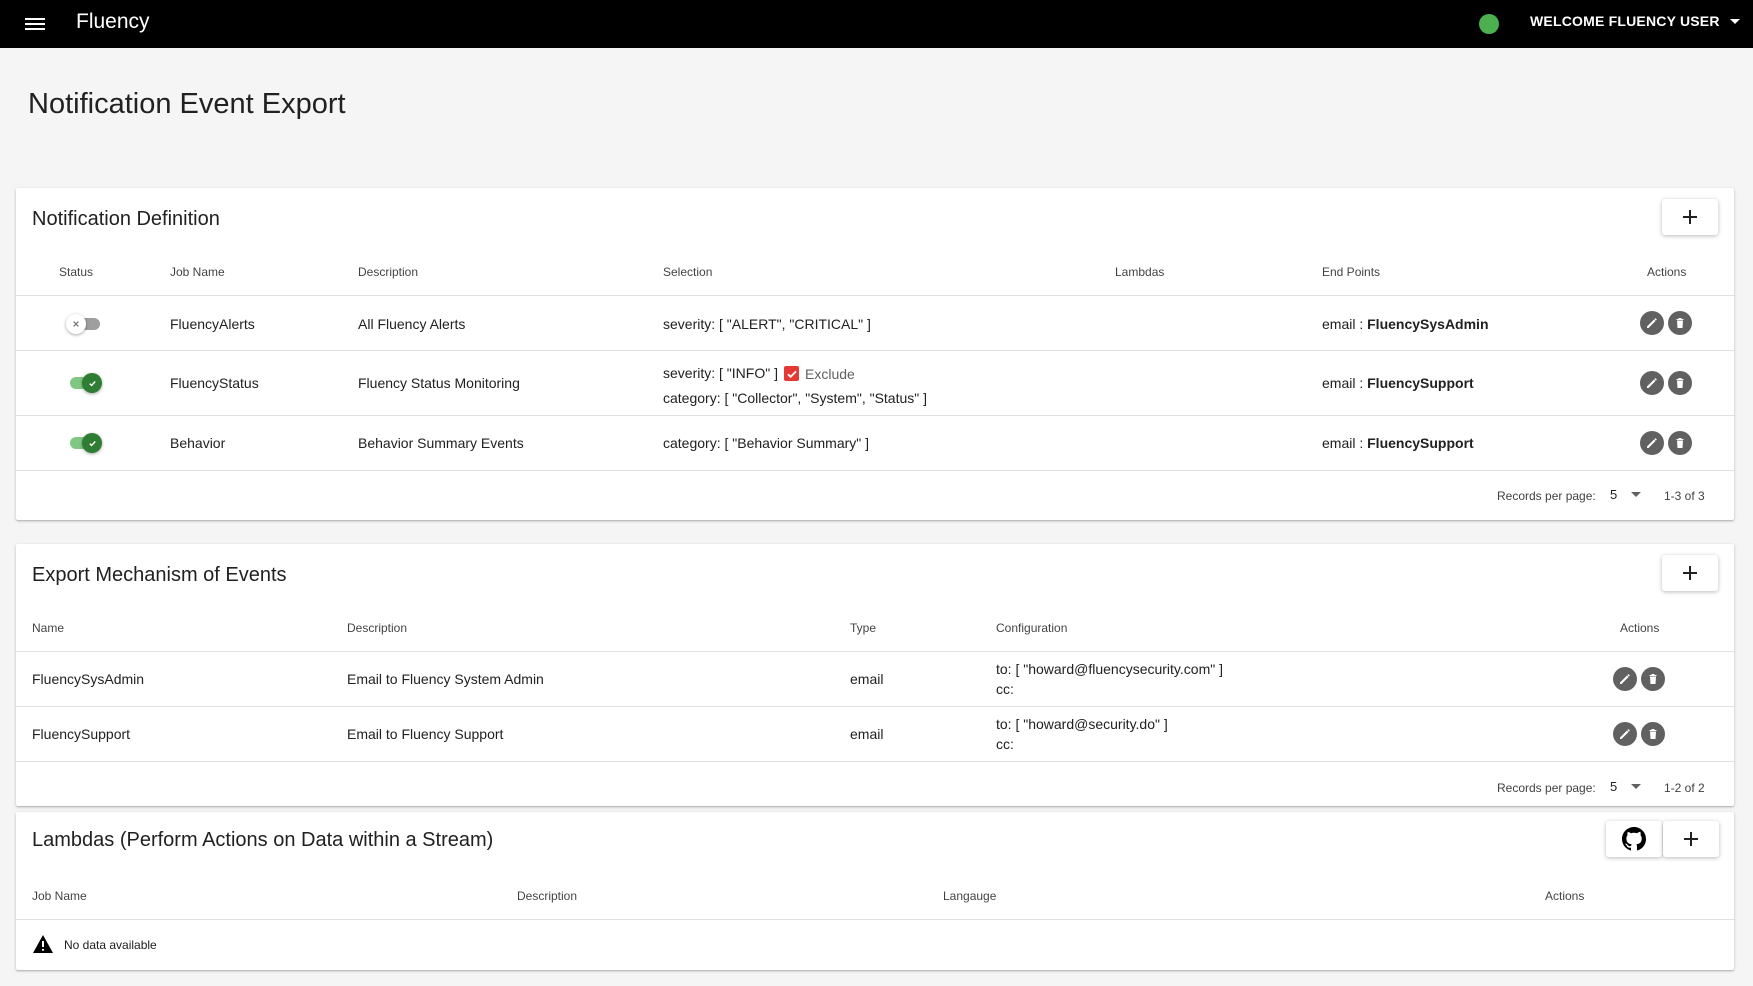  What do you see at coordinates (445, 679) in the screenshot?
I see `description: Email to Fluency System Admin` at bounding box center [445, 679].